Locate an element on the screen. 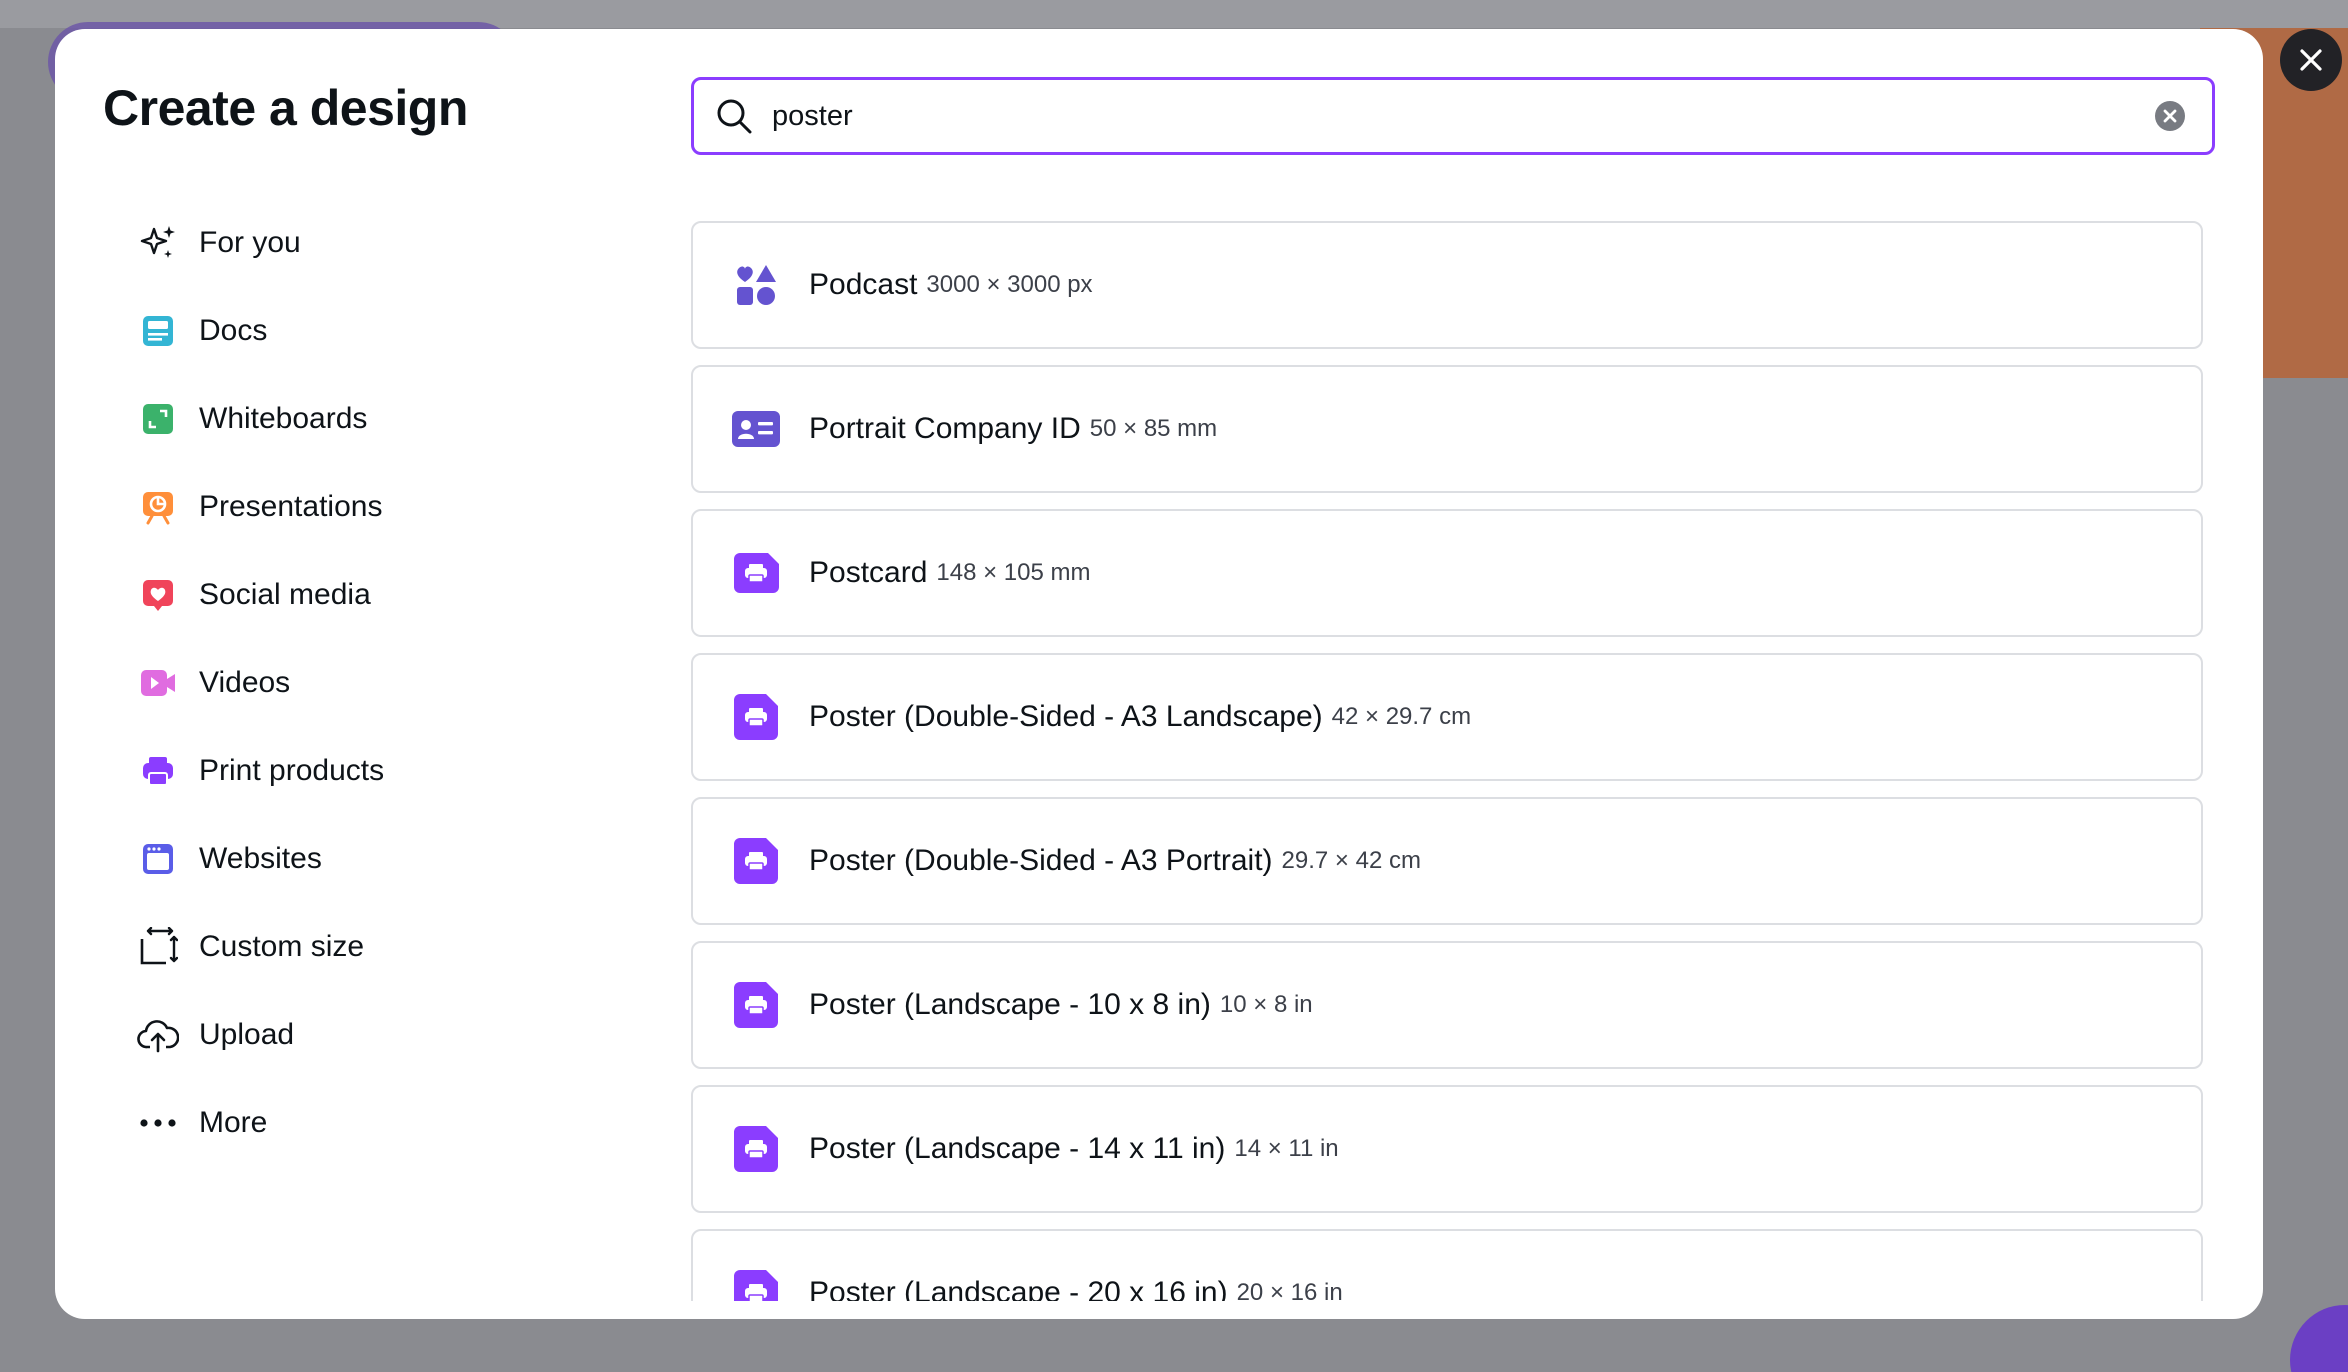 This screenshot has height=1372, width=2348. docs-icon is located at coordinates (158, 331).